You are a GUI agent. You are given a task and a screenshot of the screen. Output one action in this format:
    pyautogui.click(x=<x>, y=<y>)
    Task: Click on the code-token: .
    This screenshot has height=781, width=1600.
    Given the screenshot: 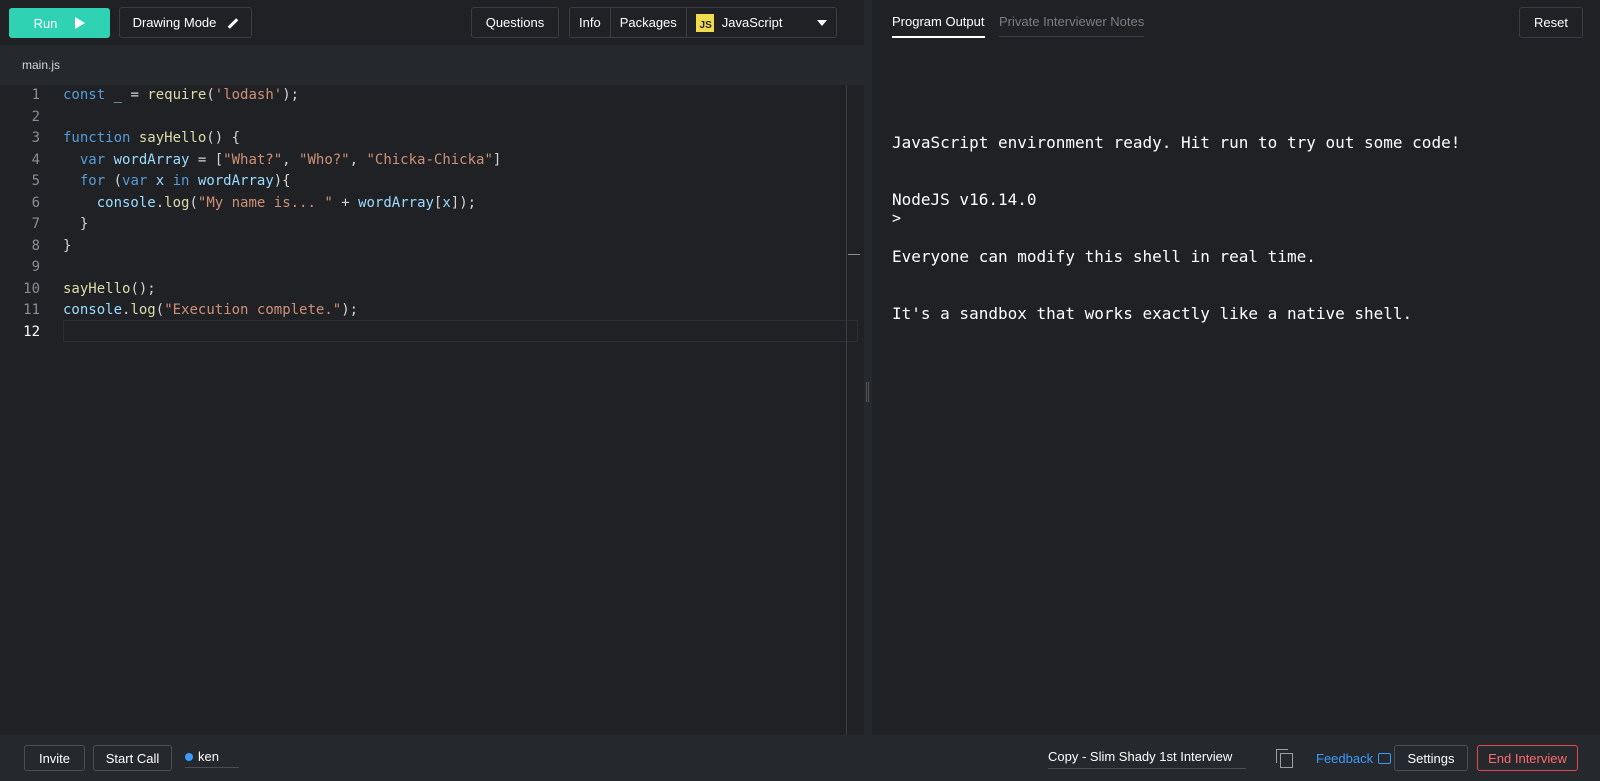 What is the action you would take?
    pyautogui.click(x=160, y=203)
    